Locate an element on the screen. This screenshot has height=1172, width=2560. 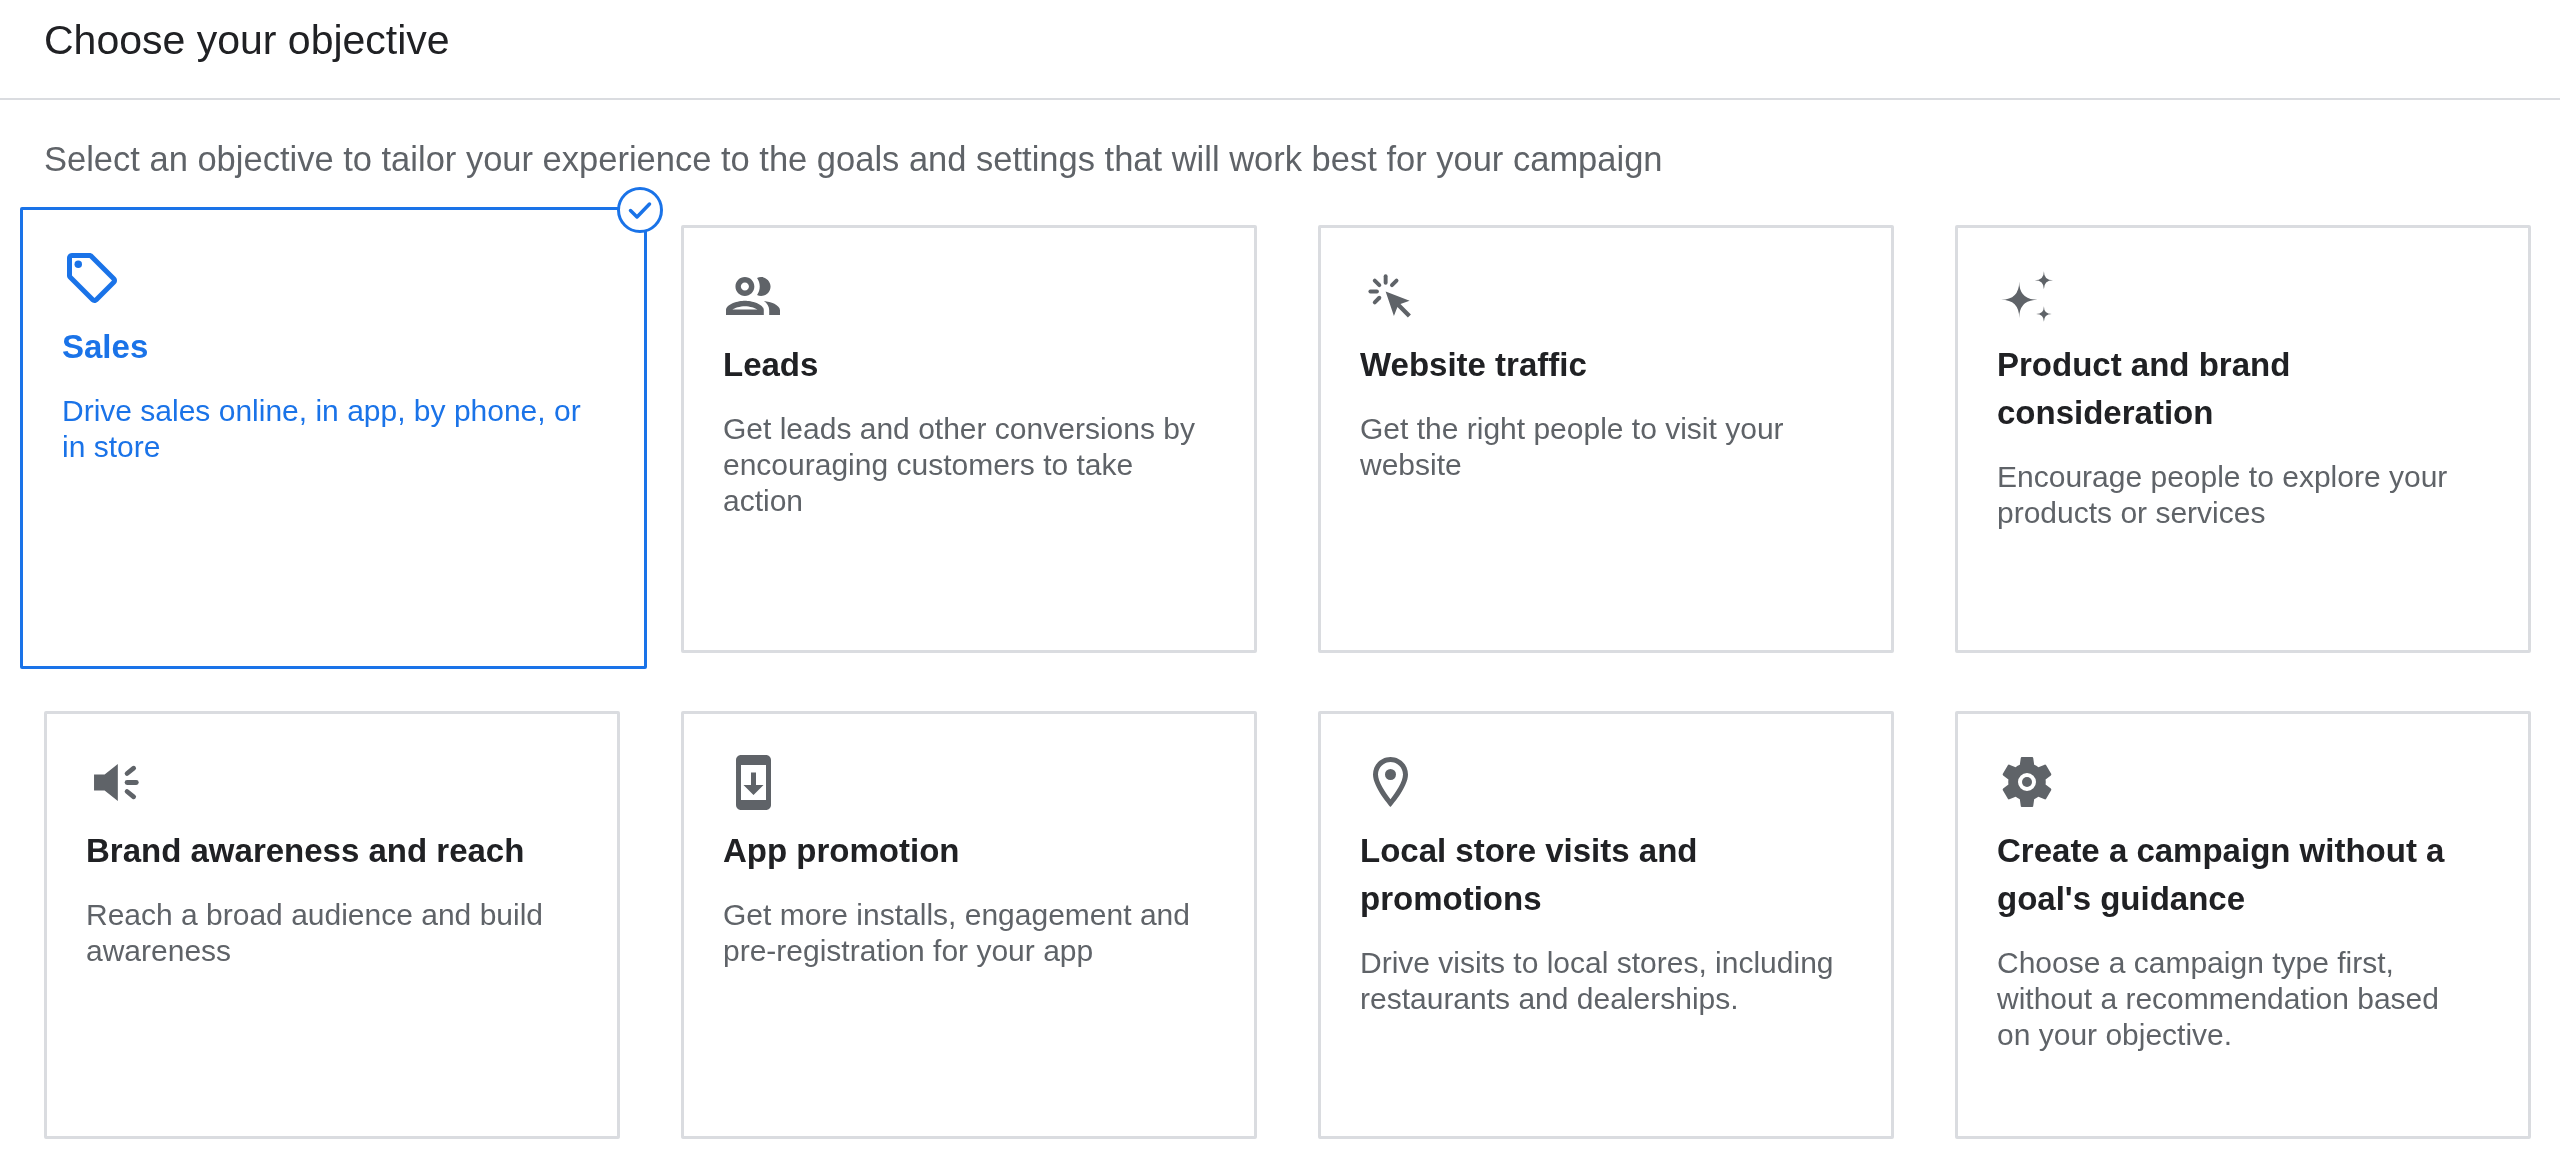
check-circle-icon is located at coordinates (640, 210).